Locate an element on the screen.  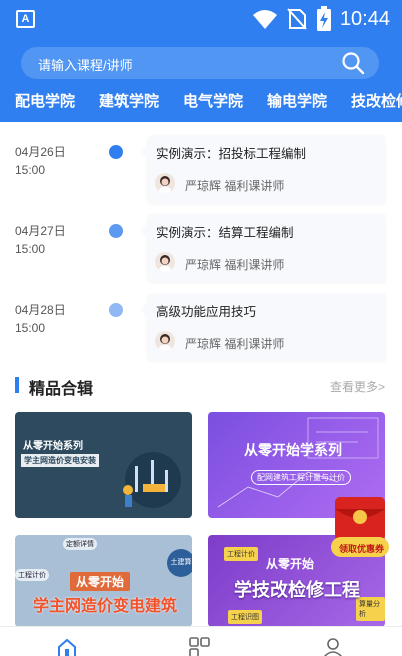
status-icons: 10:44 is located at coordinates (321, 19).